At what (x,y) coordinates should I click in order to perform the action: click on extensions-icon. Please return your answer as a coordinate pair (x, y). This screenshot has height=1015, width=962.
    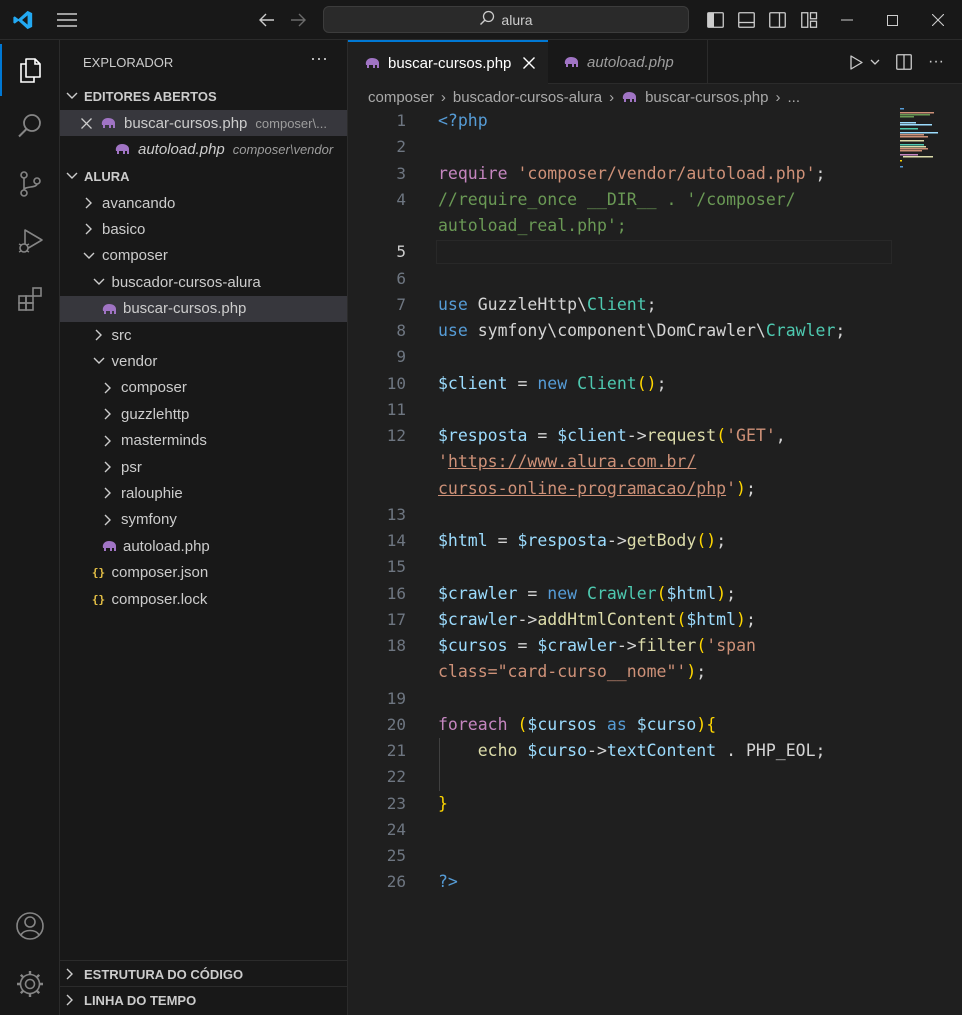
    Looking at the image, I should click on (30, 299).